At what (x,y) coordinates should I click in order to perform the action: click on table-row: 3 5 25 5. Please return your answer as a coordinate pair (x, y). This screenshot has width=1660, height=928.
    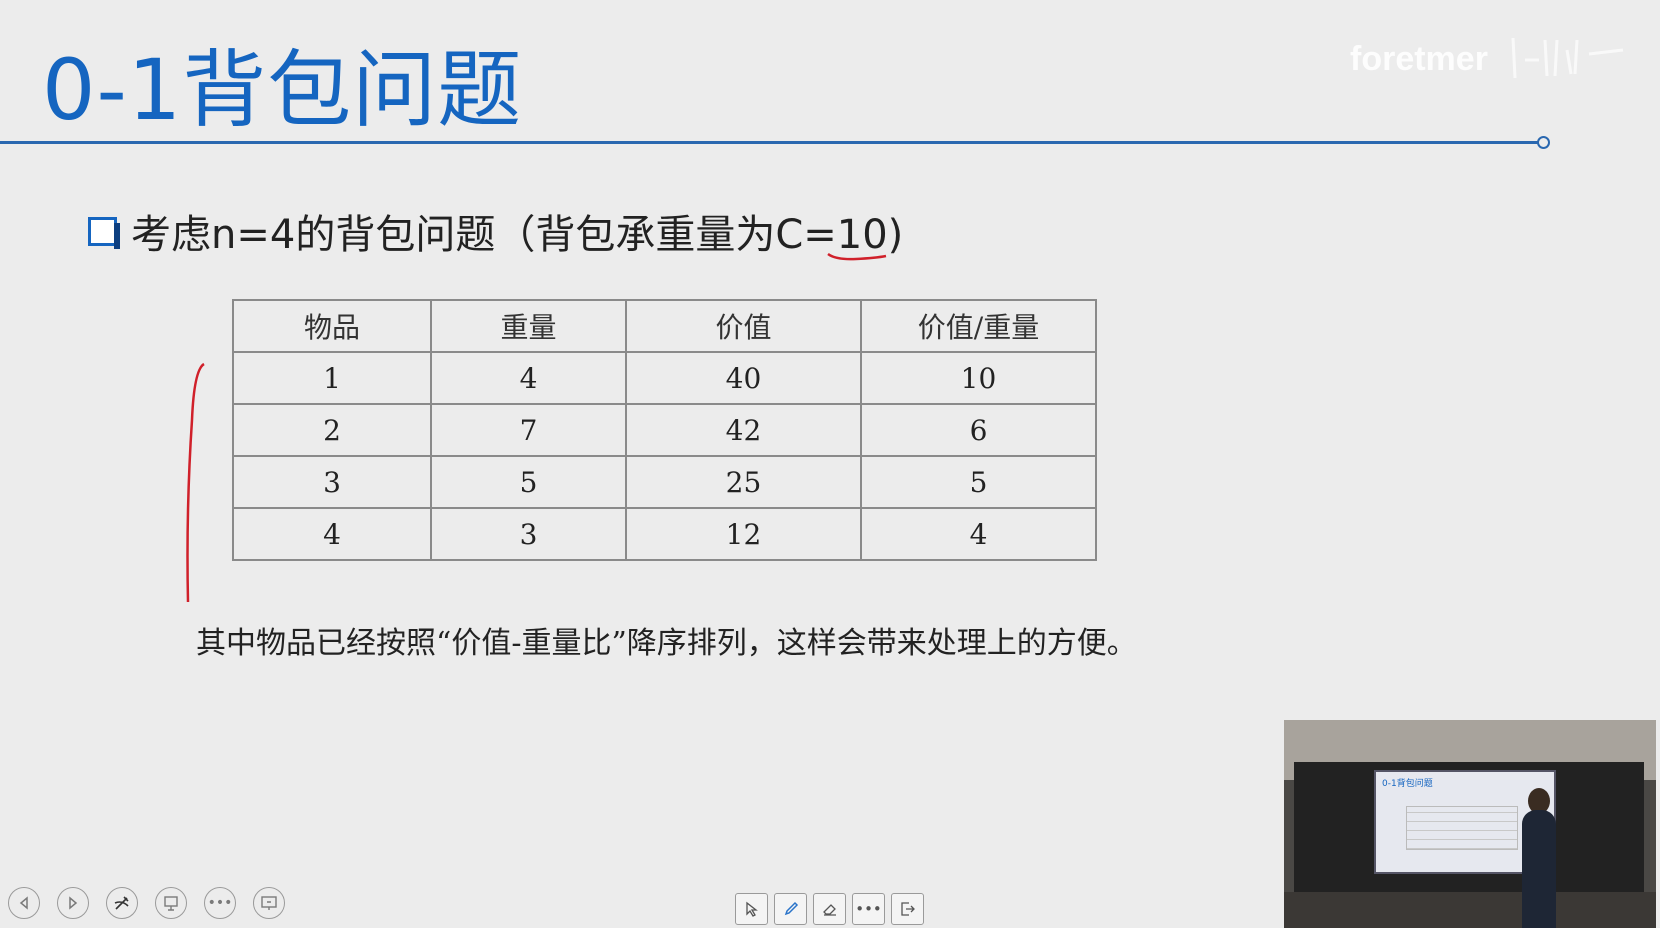
    Looking at the image, I should click on (664, 482).